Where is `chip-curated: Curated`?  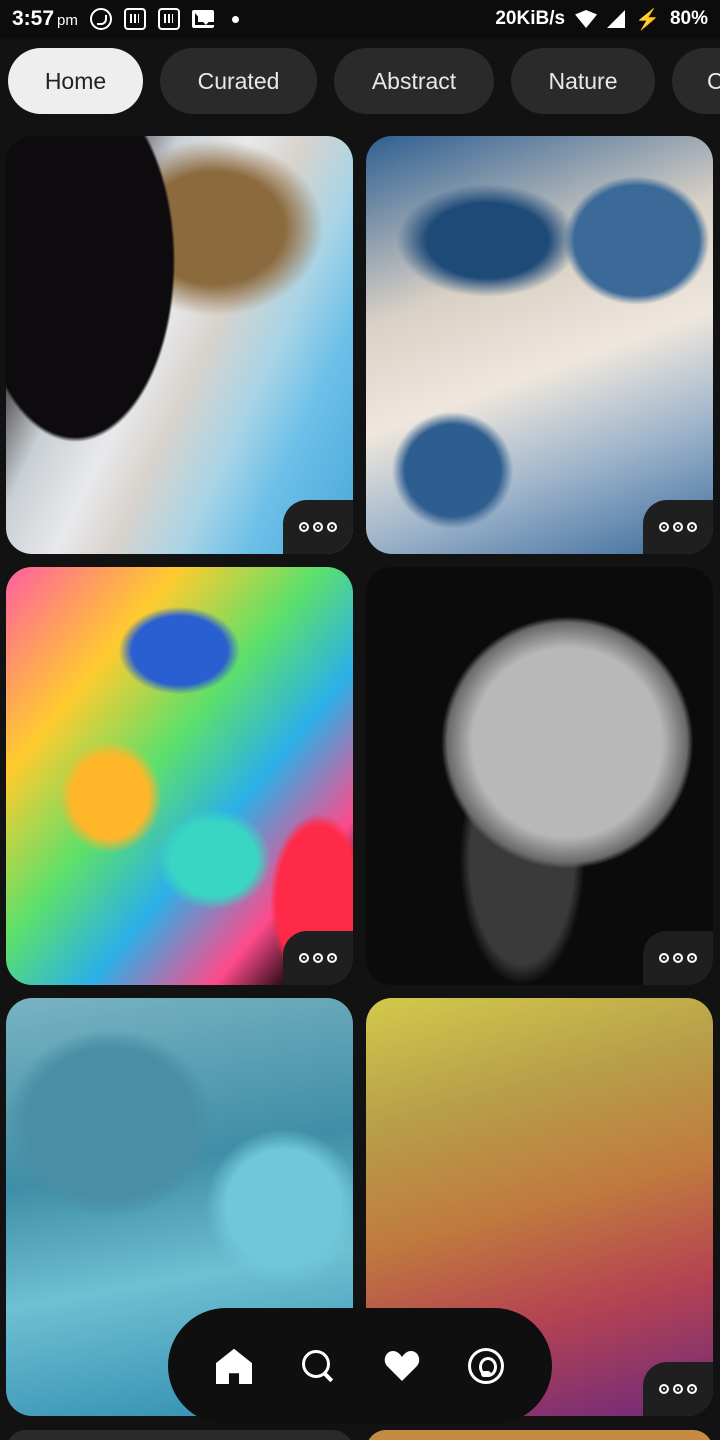
chip-curated: Curated is located at coordinates (238, 81).